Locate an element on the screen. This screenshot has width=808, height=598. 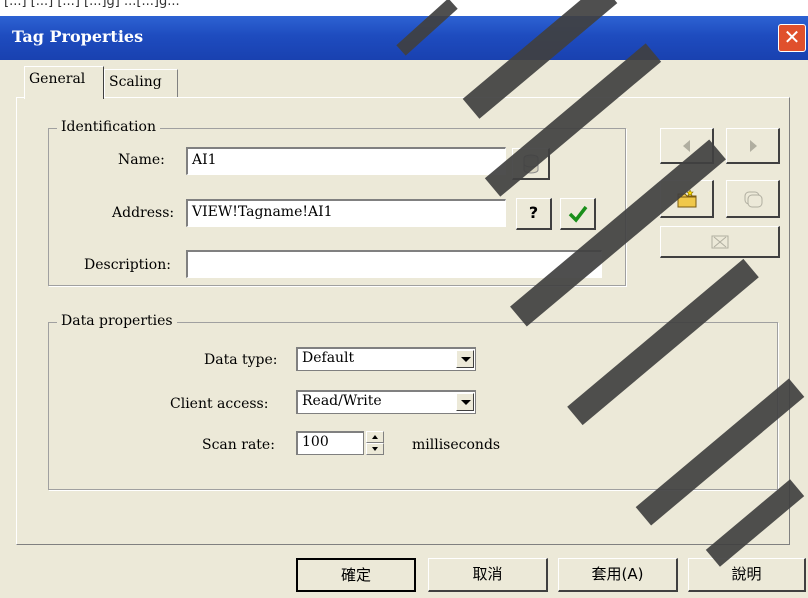
name-field: AI1 is located at coordinates (346, 161).